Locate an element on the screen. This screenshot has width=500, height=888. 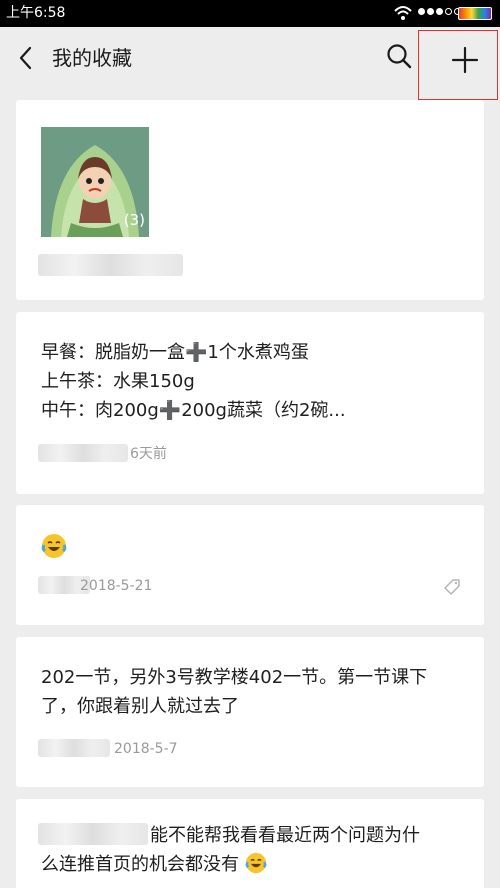
text-line: 202一节，另外3号教学楼402一节。第一节课下 is located at coordinates (234, 677).